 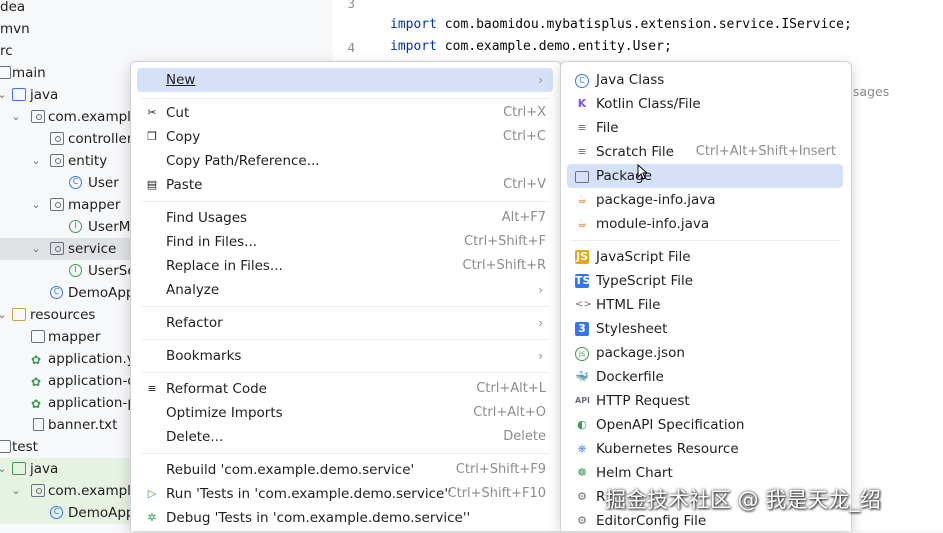 I want to click on tree-item-label: entity, so click(x=88, y=161).